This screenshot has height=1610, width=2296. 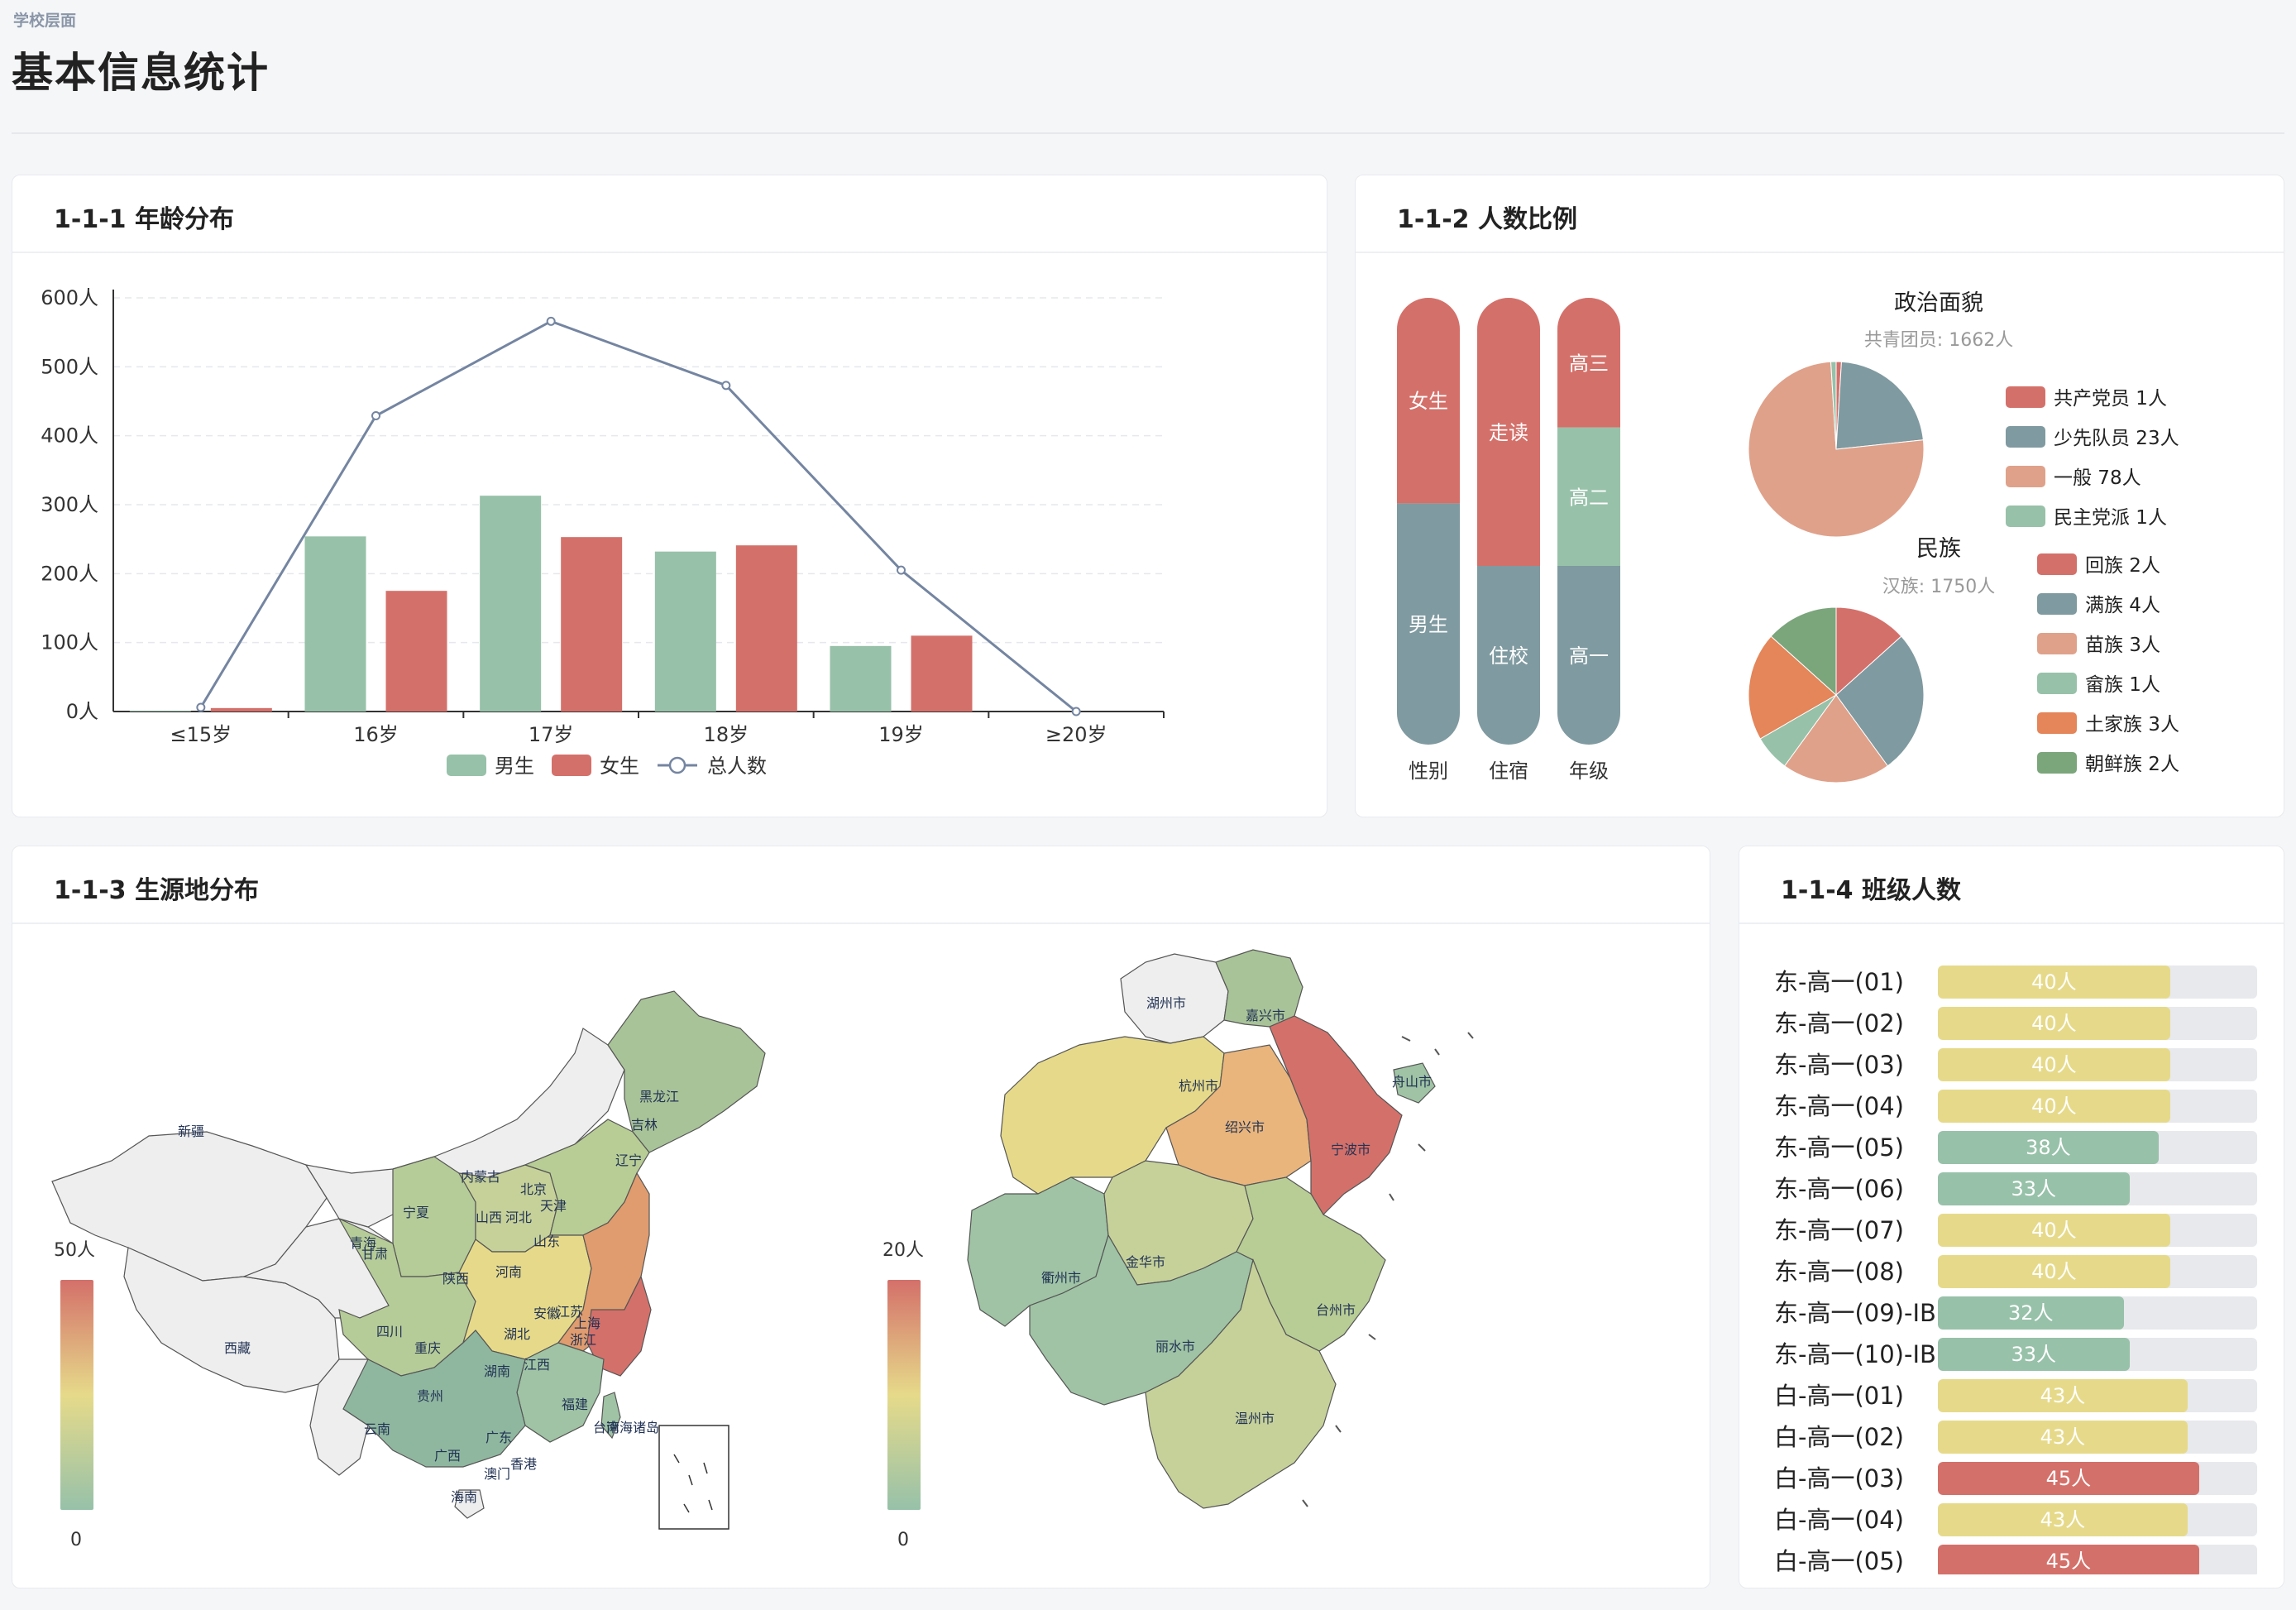 I want to click on china-visual-map: 50人 0, so click(x=74, y=1395).